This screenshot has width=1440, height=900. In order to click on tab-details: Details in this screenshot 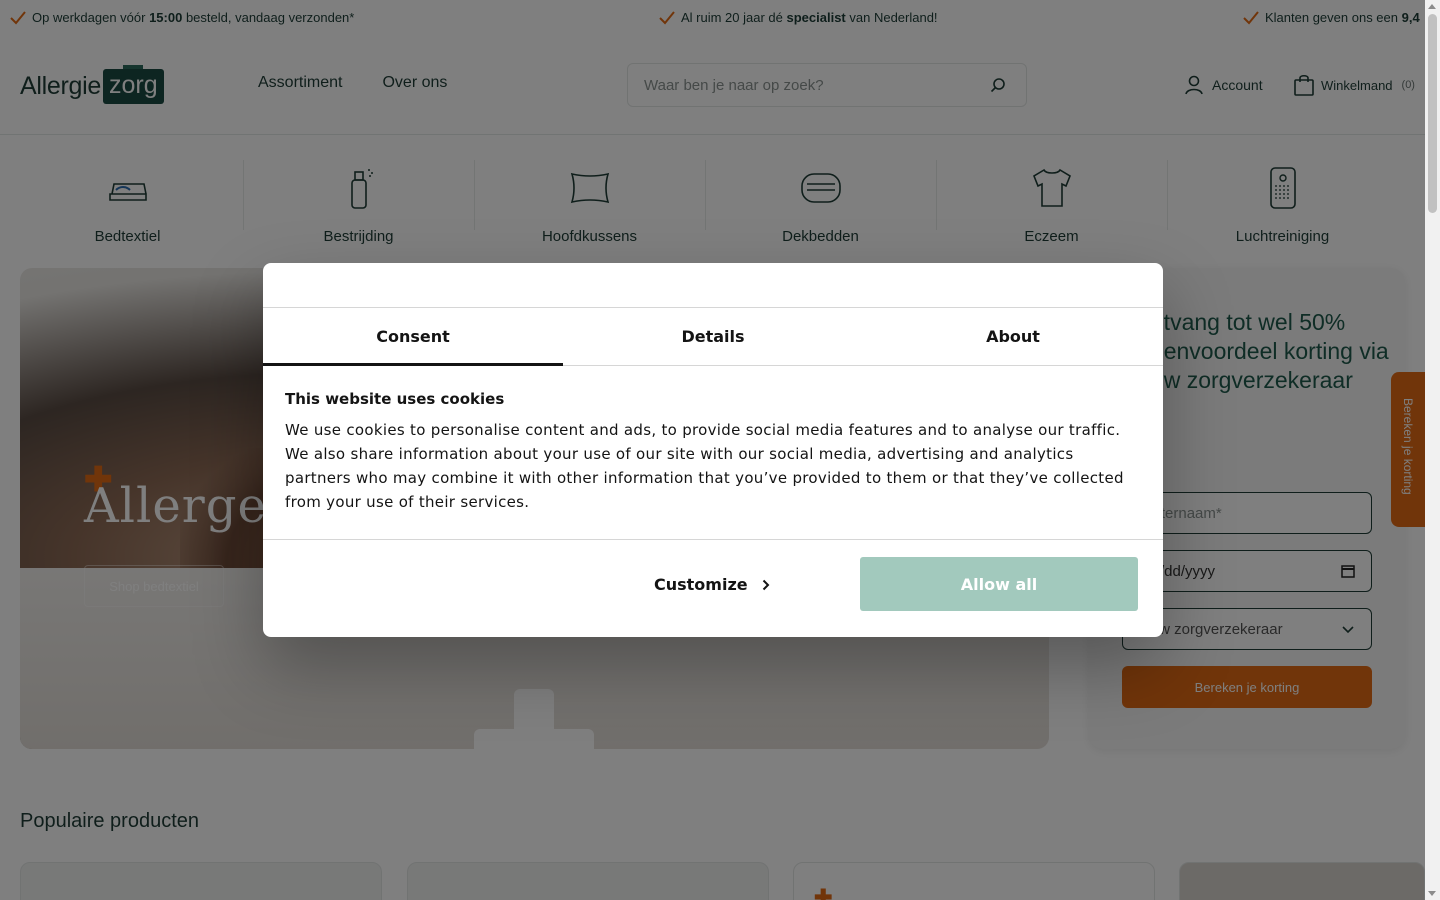, I will do `click(713, 336)`.